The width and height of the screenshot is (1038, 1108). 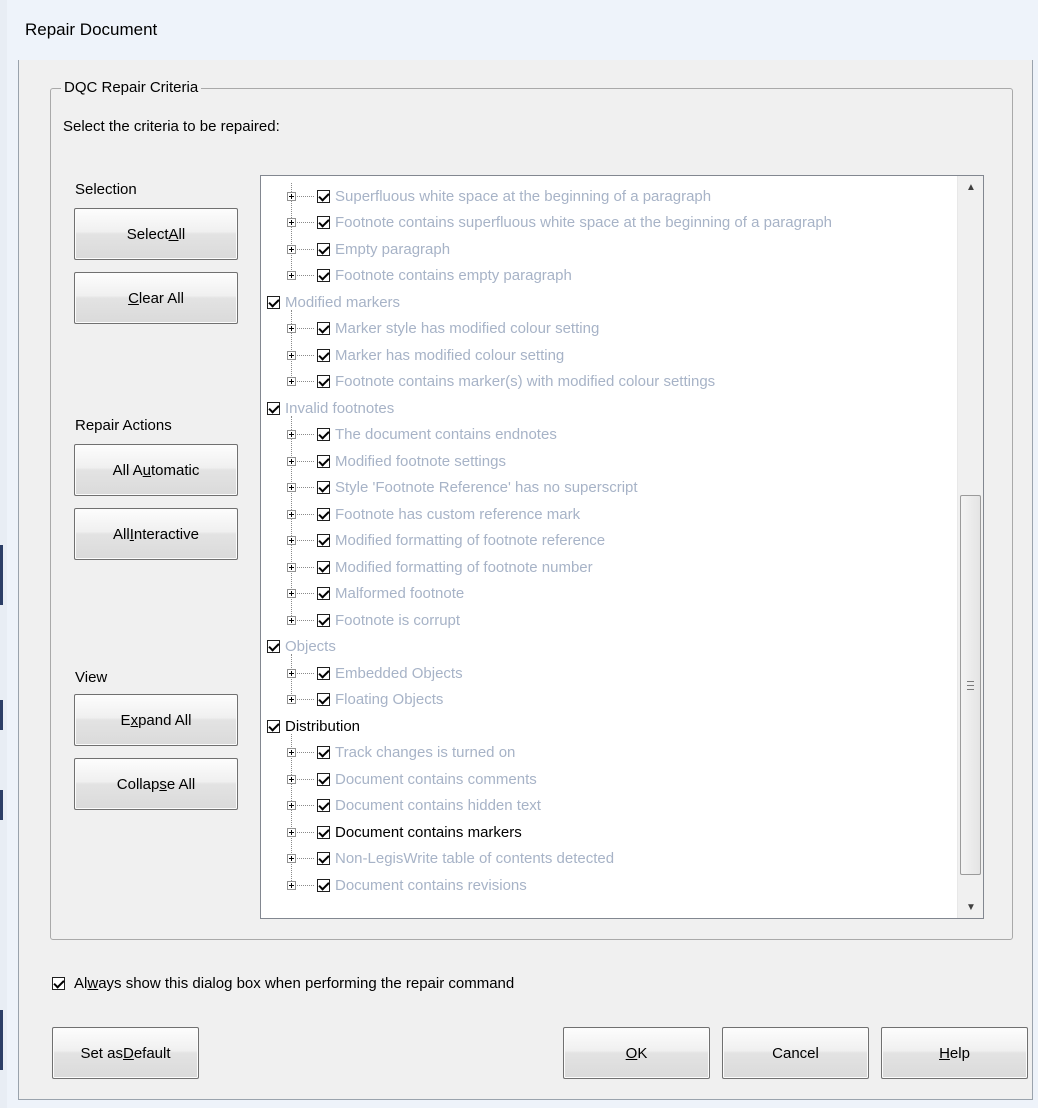 I want to click on tree-item: Document contains markers, so click(x=404, y=832).